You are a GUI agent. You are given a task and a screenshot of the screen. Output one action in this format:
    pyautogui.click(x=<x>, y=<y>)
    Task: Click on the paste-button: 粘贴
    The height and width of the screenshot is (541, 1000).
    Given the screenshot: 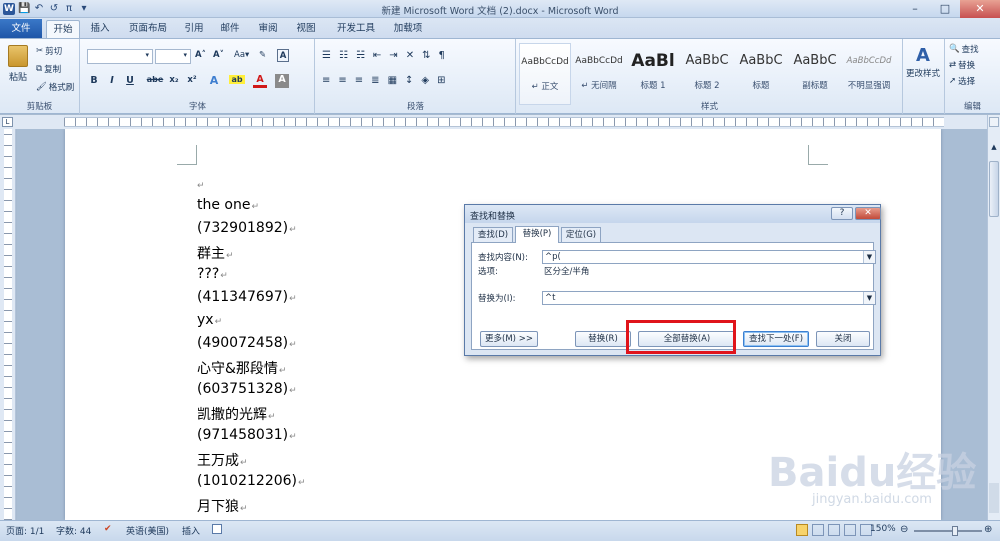 What is the action you would take?
    pyautogui.click(x=18, y=64)
    